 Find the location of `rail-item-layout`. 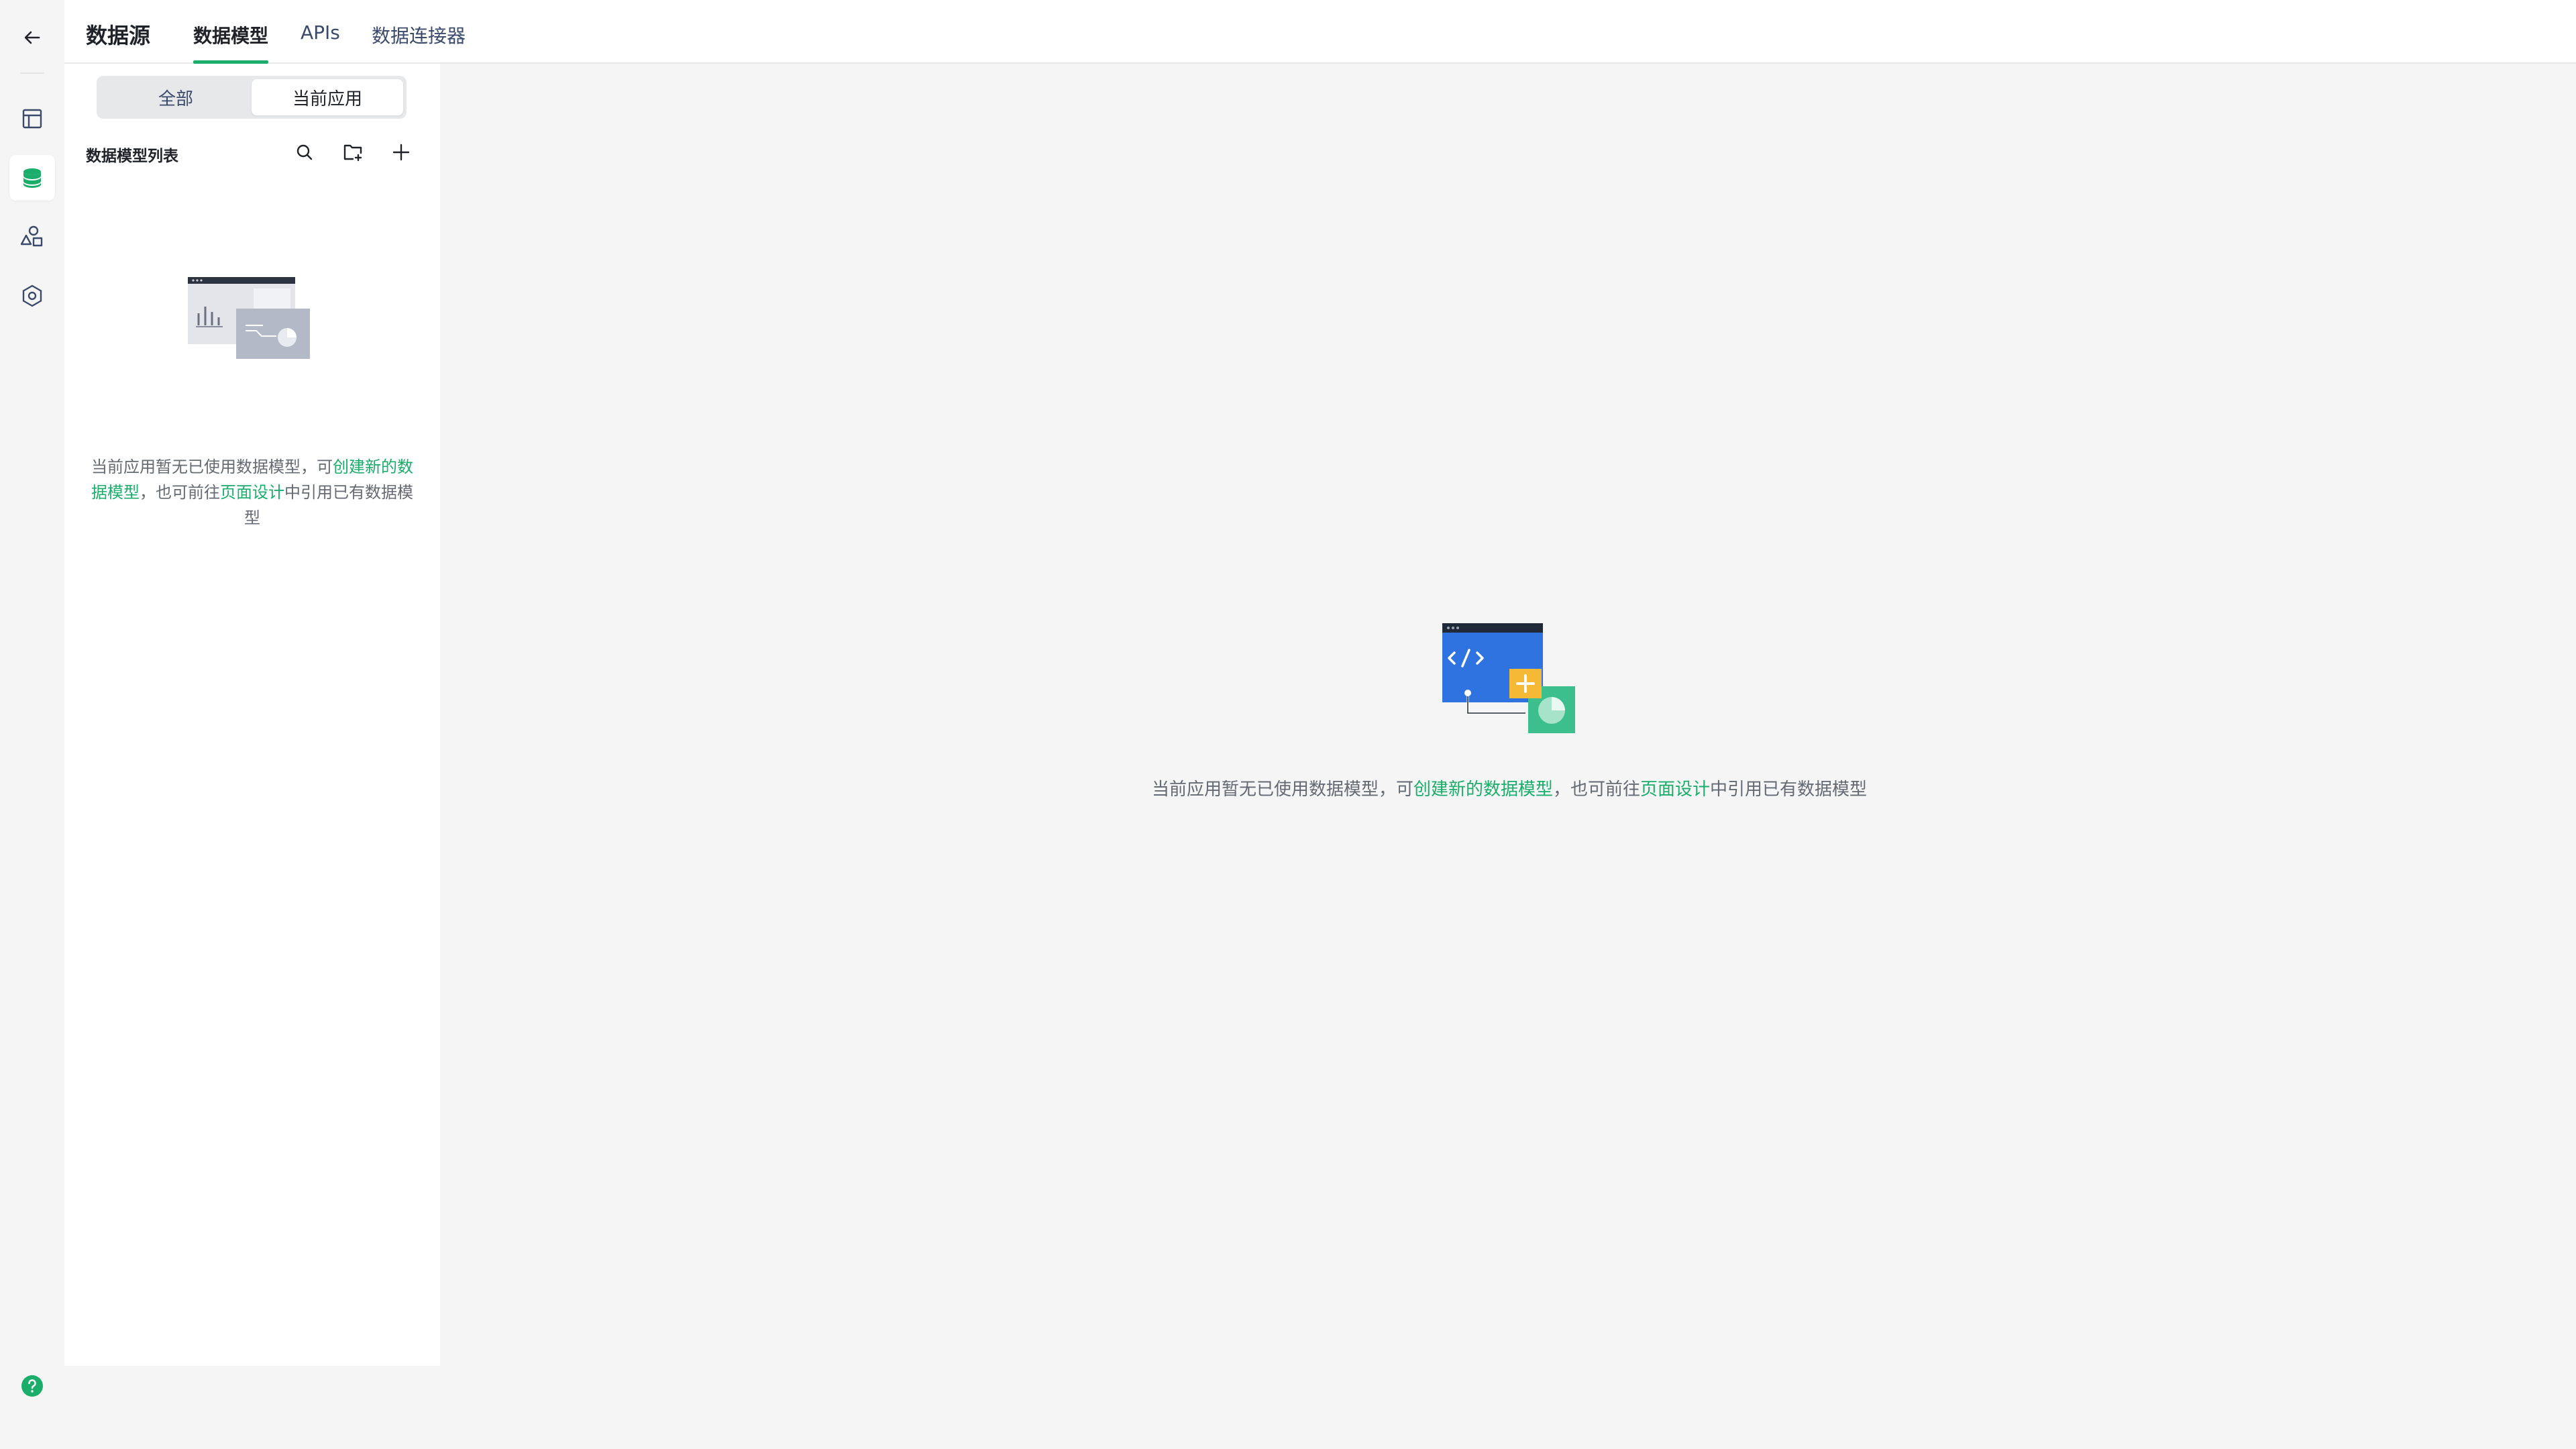

rail-item-layout is located at coordinates (32, 119).